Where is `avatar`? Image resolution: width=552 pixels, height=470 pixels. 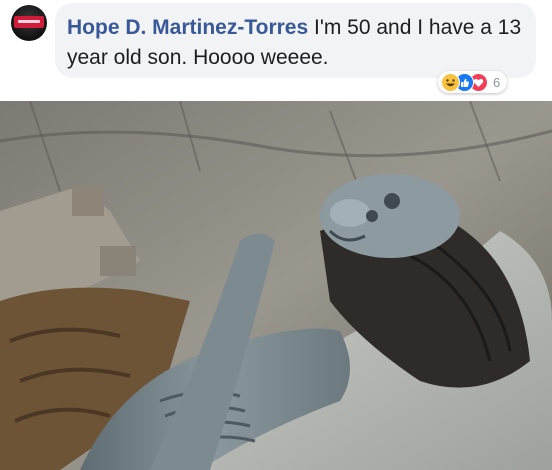 avatar is located at coordinates (29, 23).